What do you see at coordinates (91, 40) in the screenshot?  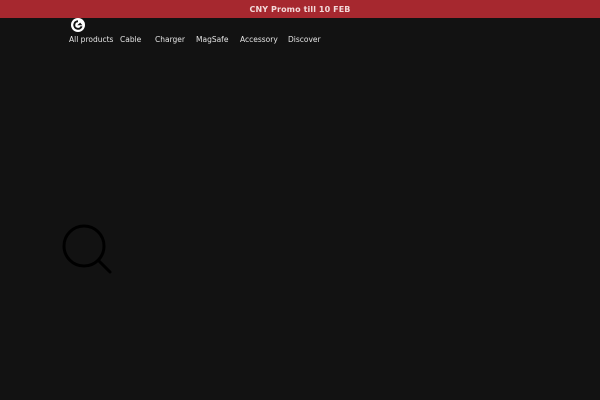 I see `nav-item-all-products: All products` at bounding box center [91, 40].